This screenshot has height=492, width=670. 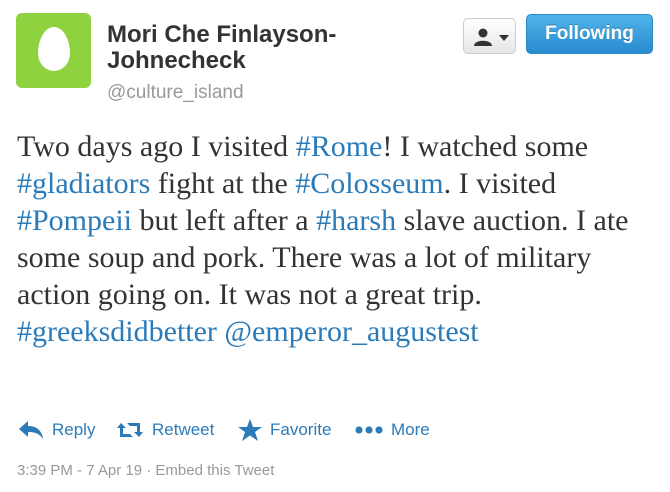 I want to click on favorite-button: Favorite, so click(x=284, y=430).